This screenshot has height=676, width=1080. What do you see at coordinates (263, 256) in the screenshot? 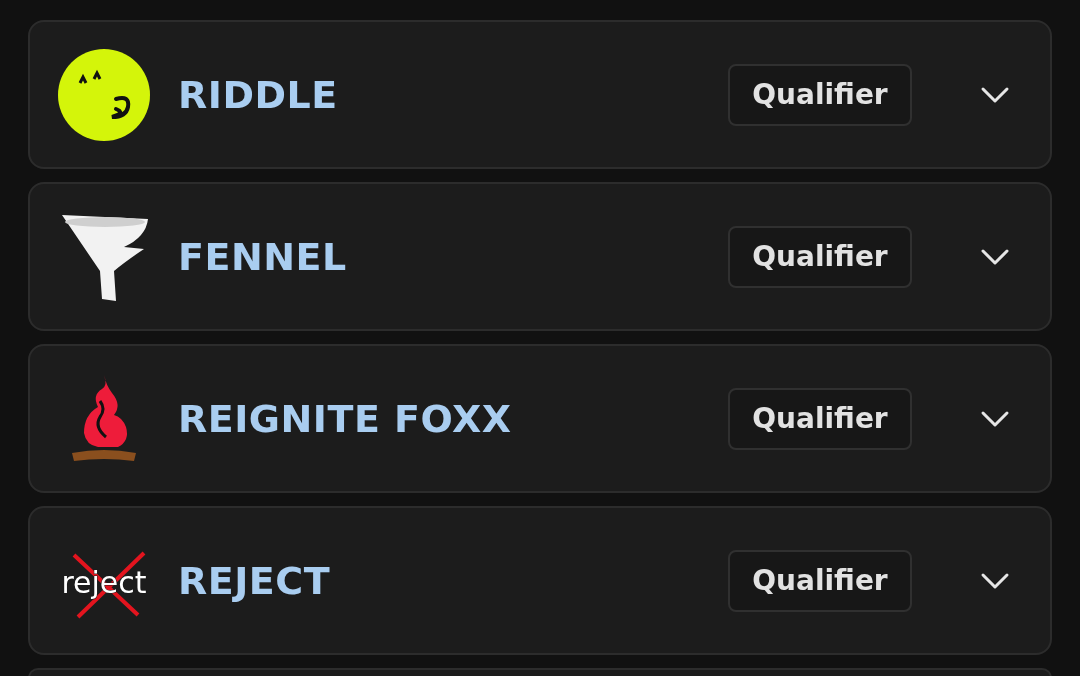
I see `team-name: FENNEL` at bounding box center [263, 256].